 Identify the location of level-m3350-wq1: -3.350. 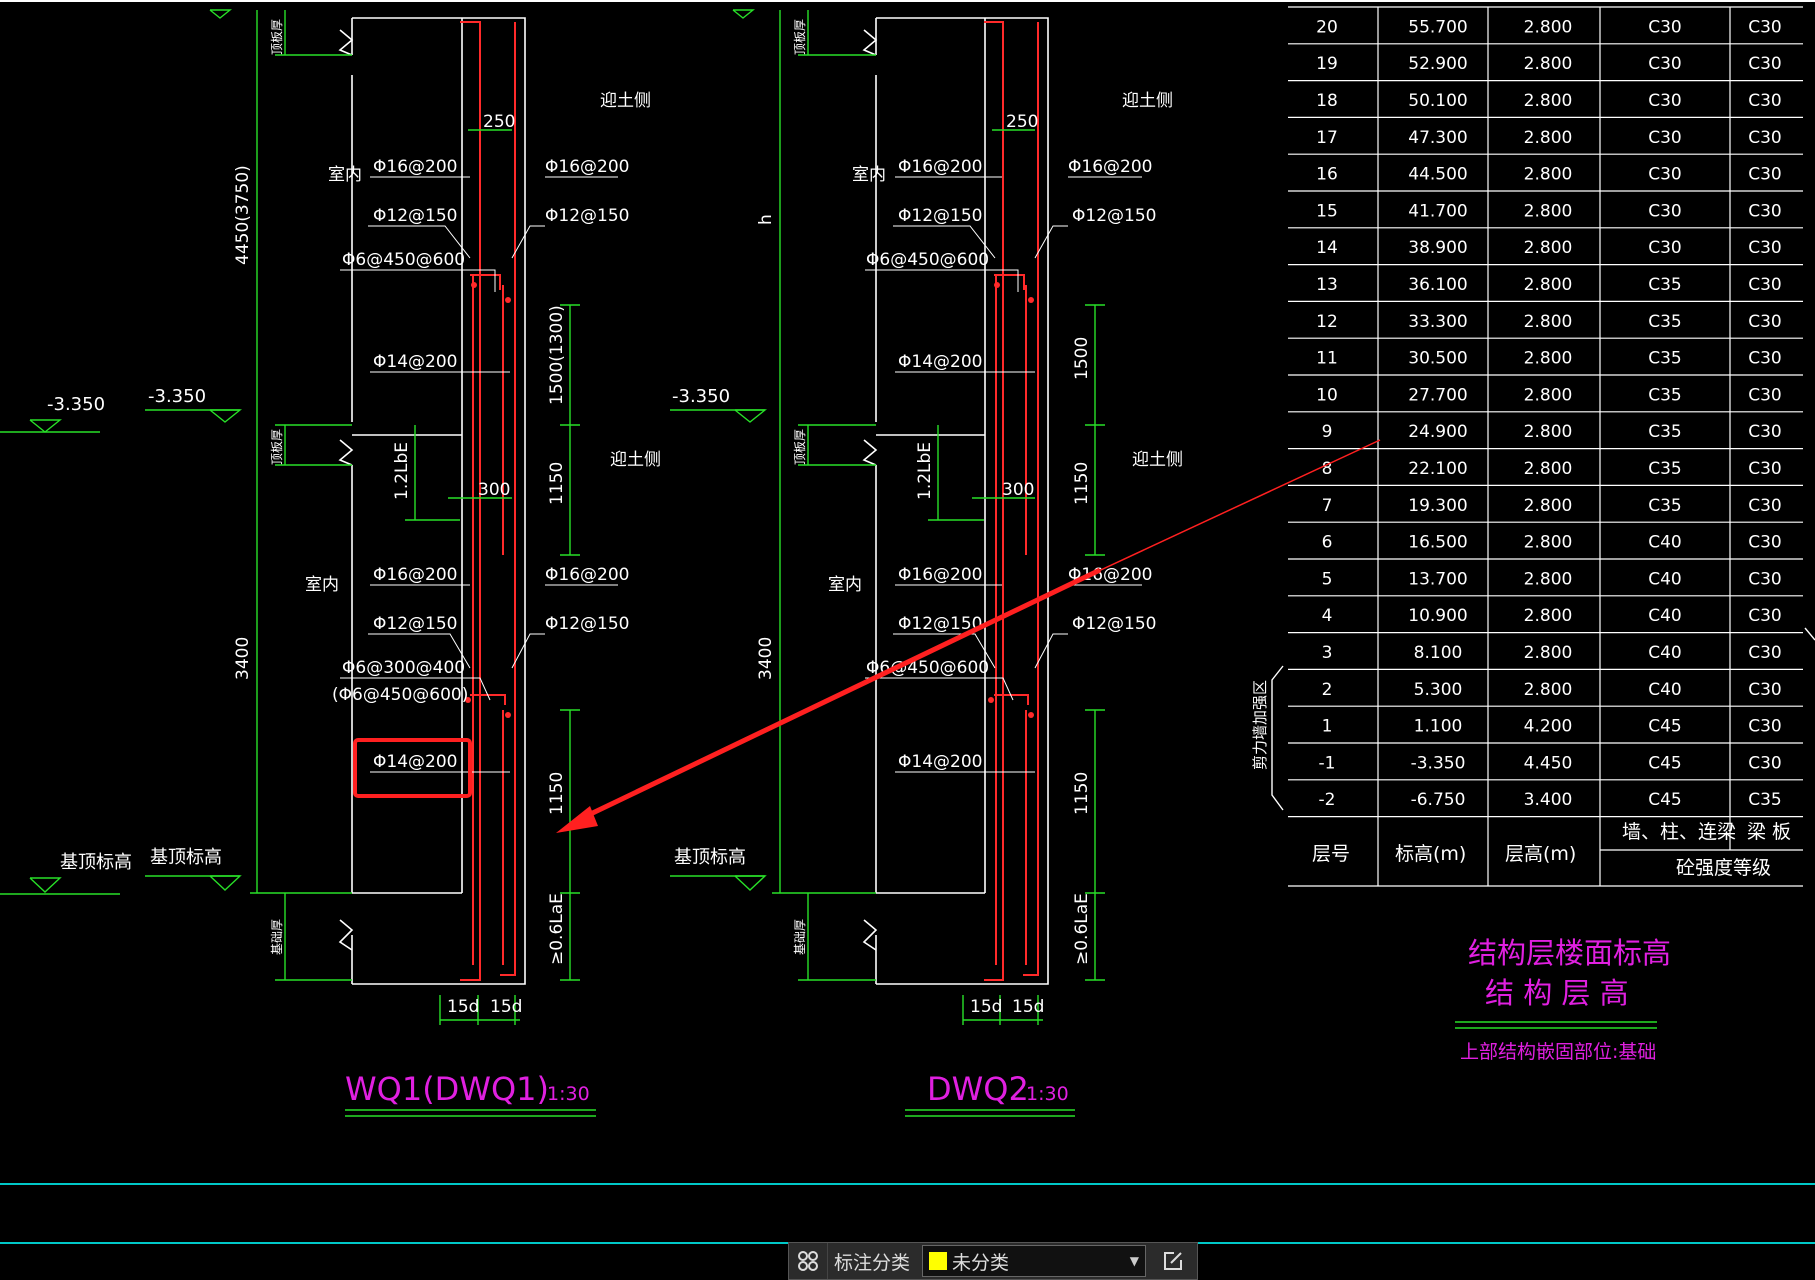
(177, 396).